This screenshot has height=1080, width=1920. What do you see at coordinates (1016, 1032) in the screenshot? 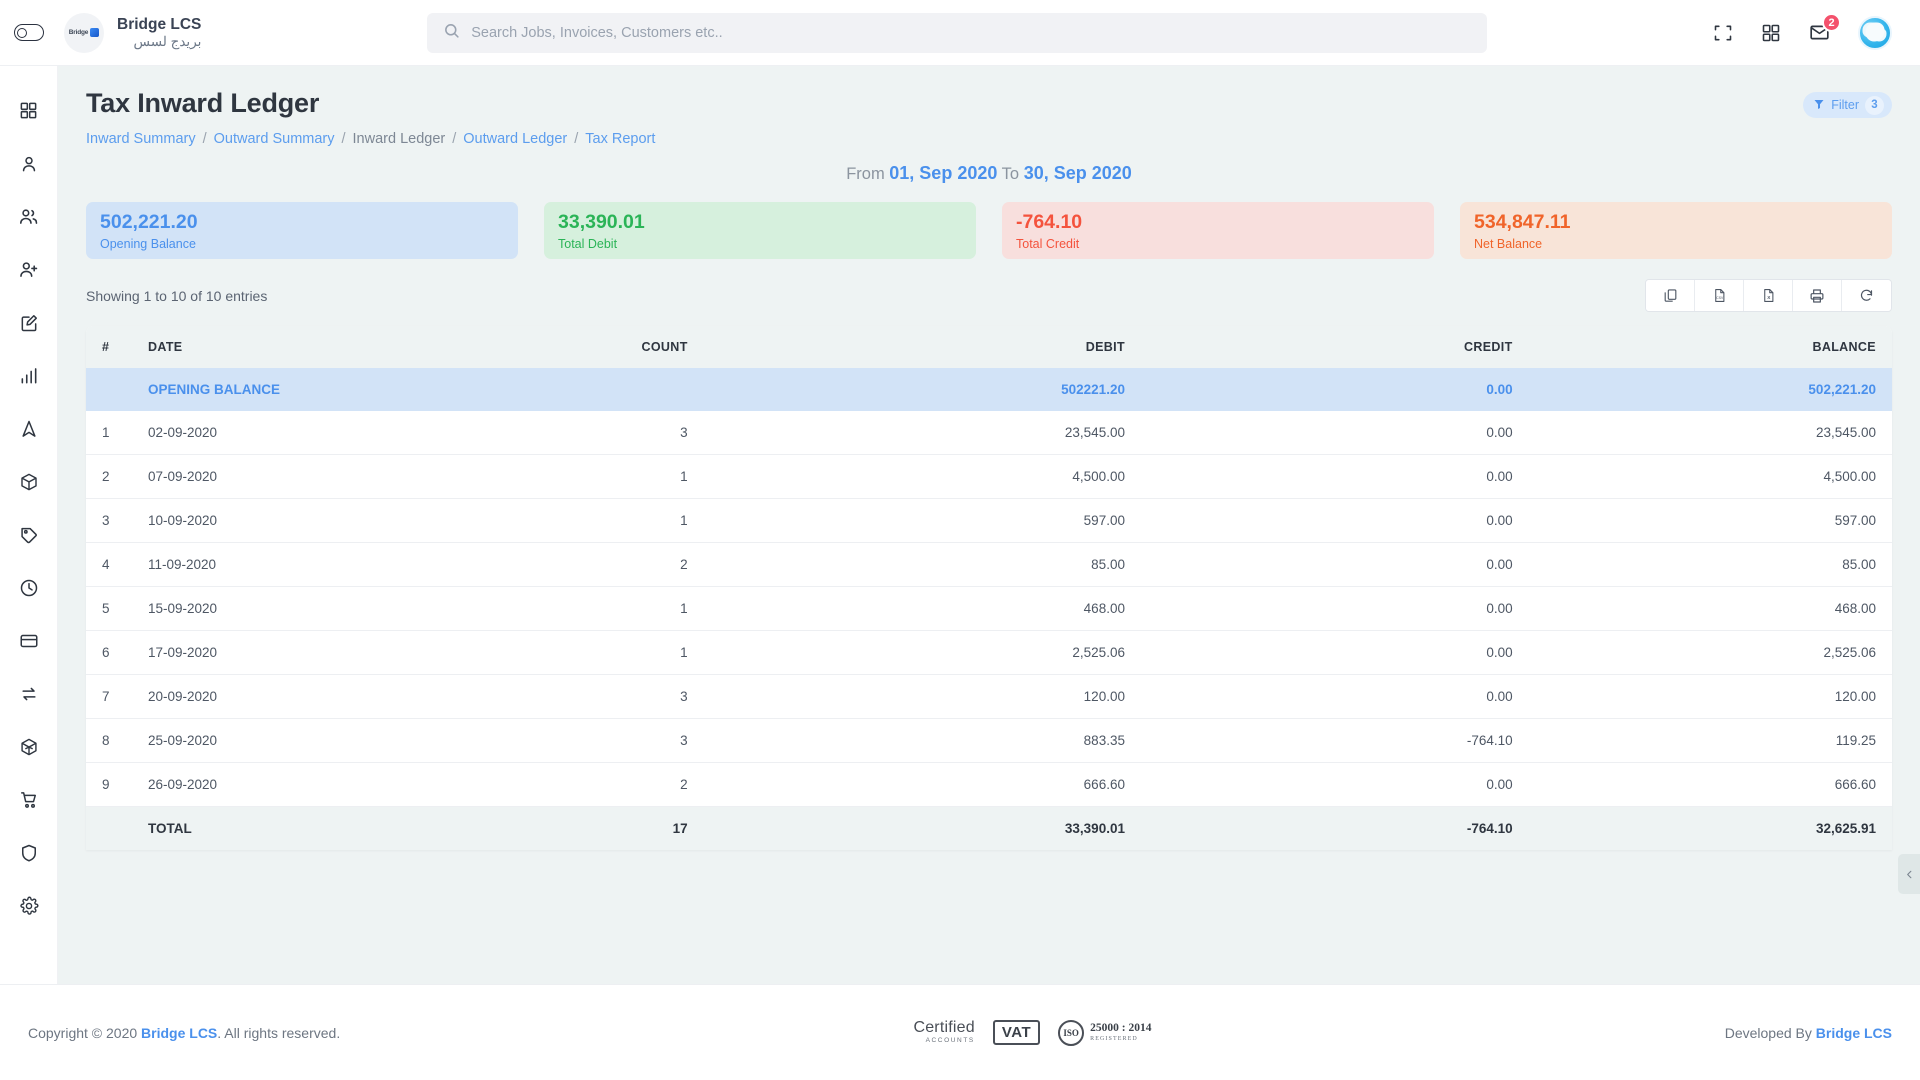
I see `vat-badge: VAT` at bounding box center [1016, 1032].